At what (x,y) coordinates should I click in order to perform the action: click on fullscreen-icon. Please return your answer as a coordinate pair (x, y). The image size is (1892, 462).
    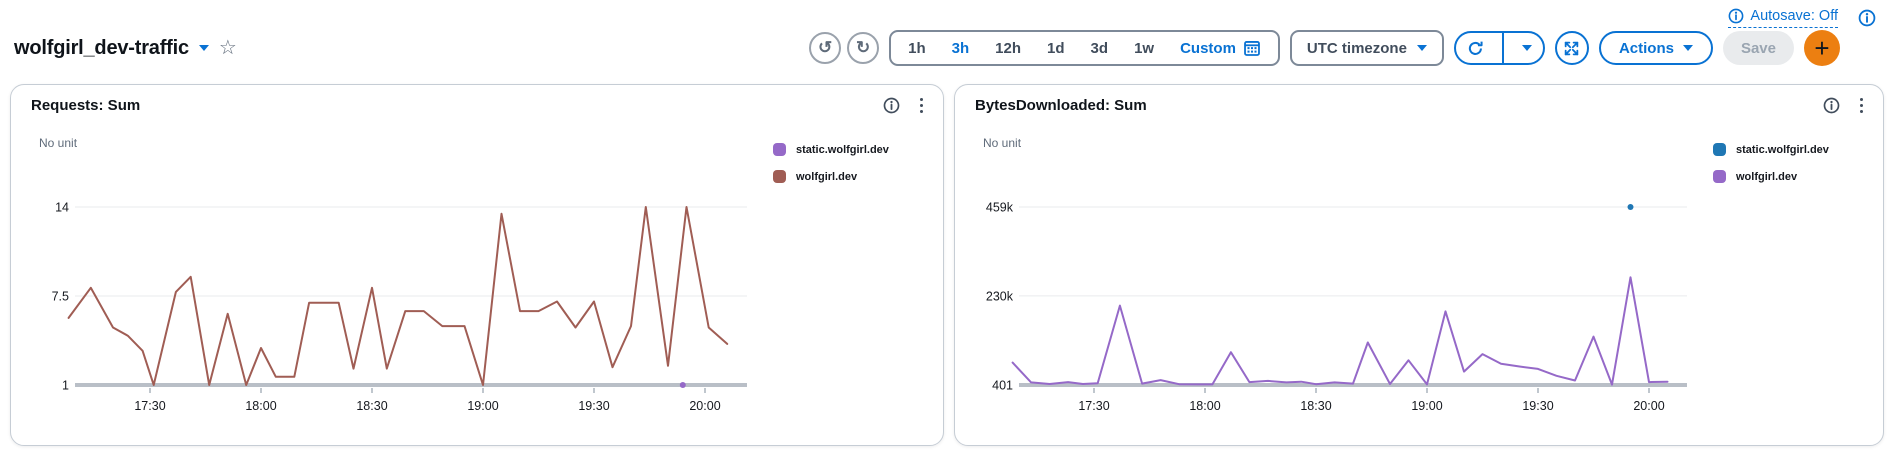
    Looking at the image, I should click on (1571, 48).